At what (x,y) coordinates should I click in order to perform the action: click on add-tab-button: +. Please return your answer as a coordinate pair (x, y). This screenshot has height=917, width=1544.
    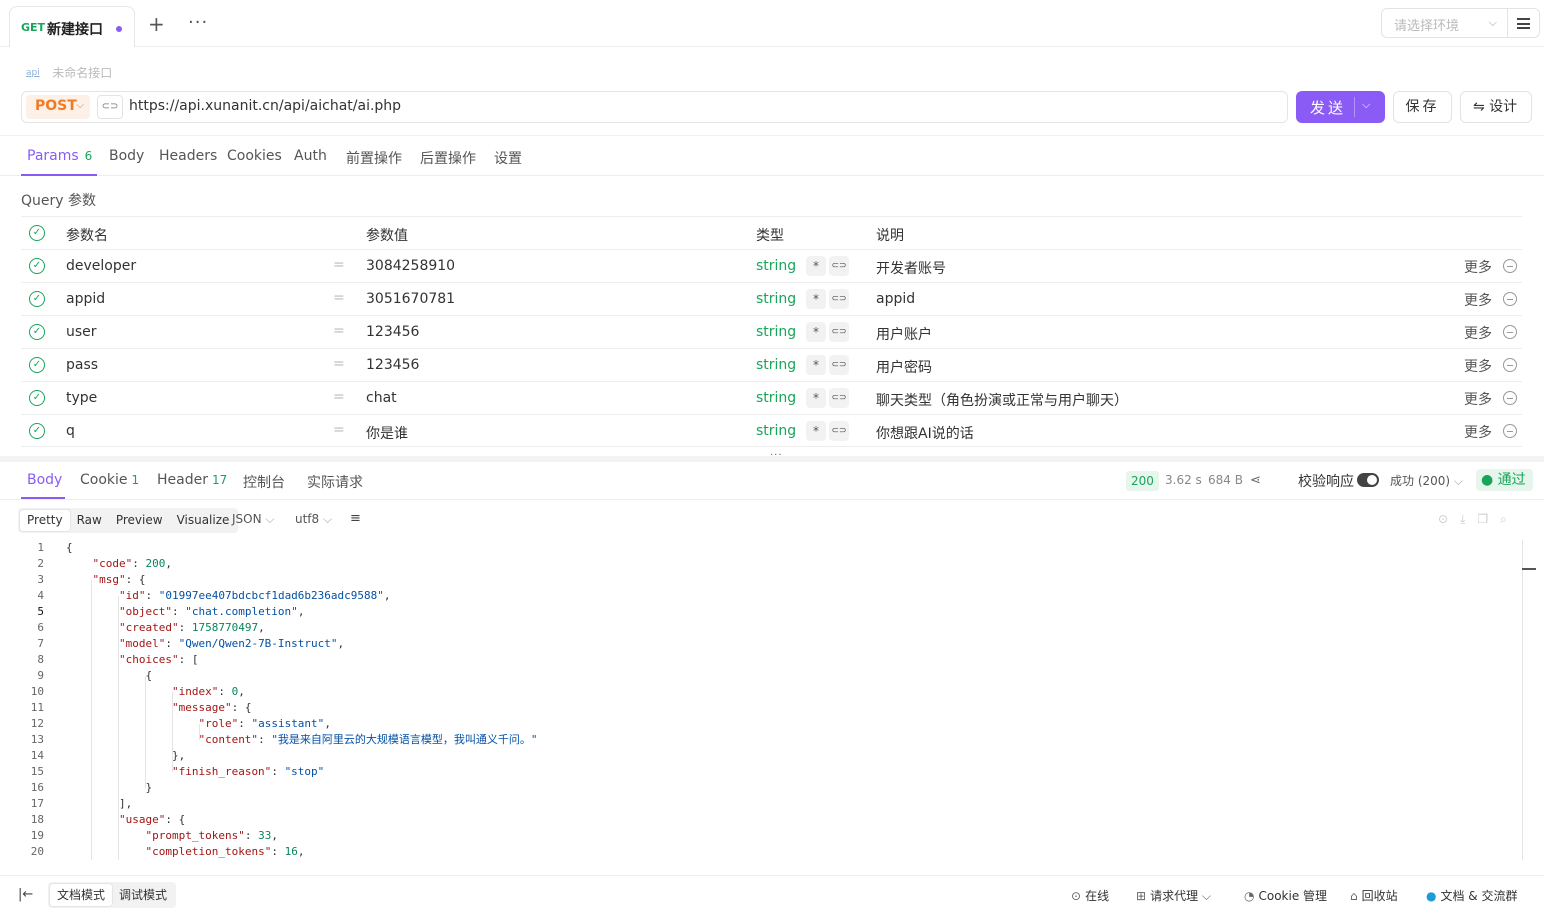
    Looking at the image, I should click on (156, 24).